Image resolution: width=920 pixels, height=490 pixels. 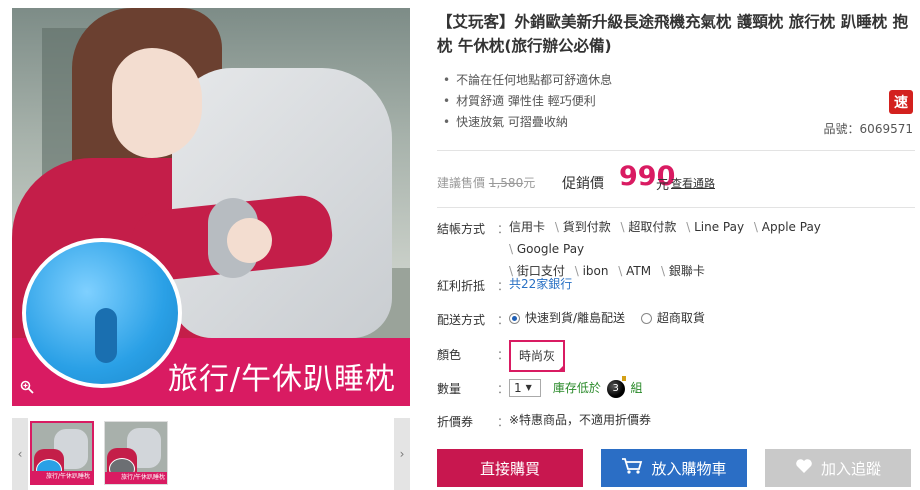 I want to click on fast-delivery-badge: 速, so click(x=901, y=102).